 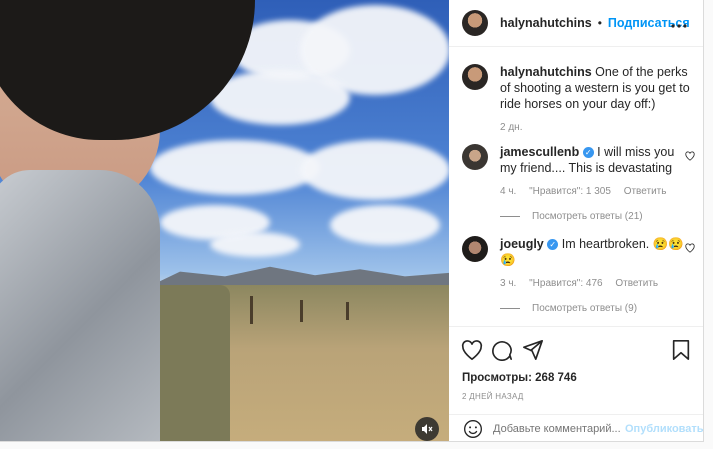 What do you see at coordinates (80, 305) in the screenshot?
I see `scarf` at bounding box center [80, 305].